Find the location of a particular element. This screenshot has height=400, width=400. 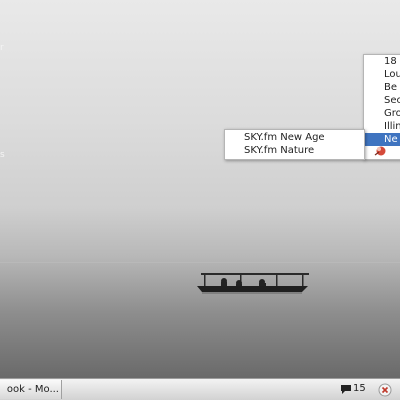

chat-bubble-icon is located at coordinates (346, 389).